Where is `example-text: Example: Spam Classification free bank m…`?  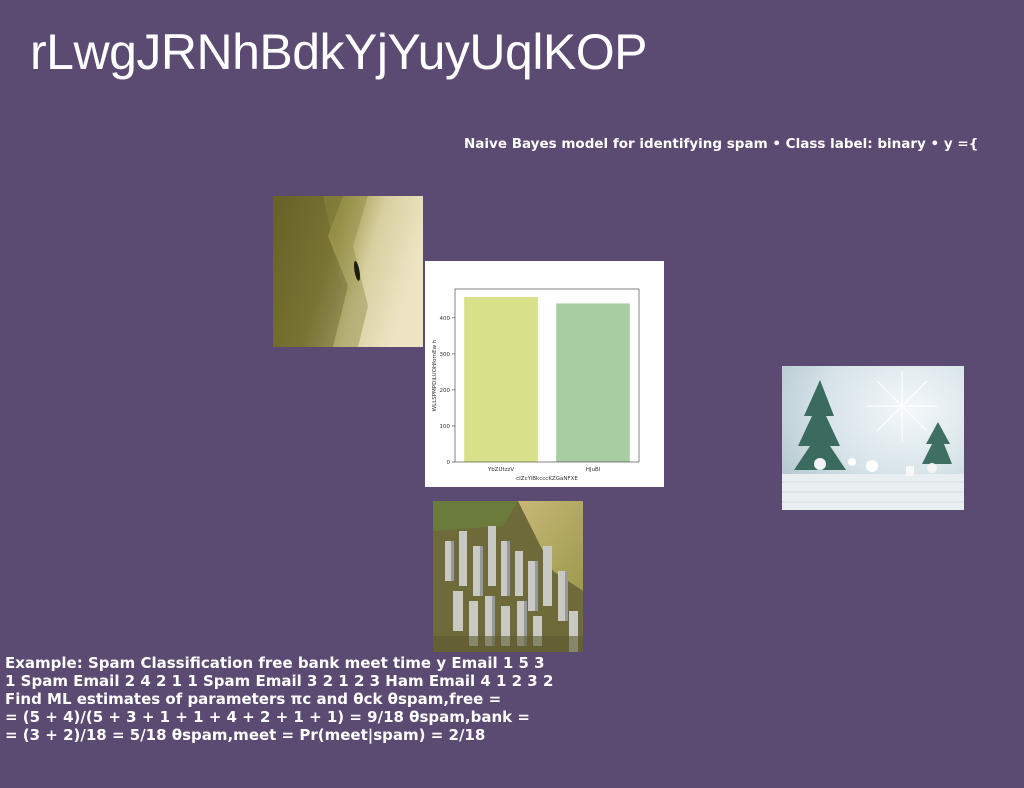
example-text: Example: Spam Classification free bank m… is located at coordinates (305, 699).